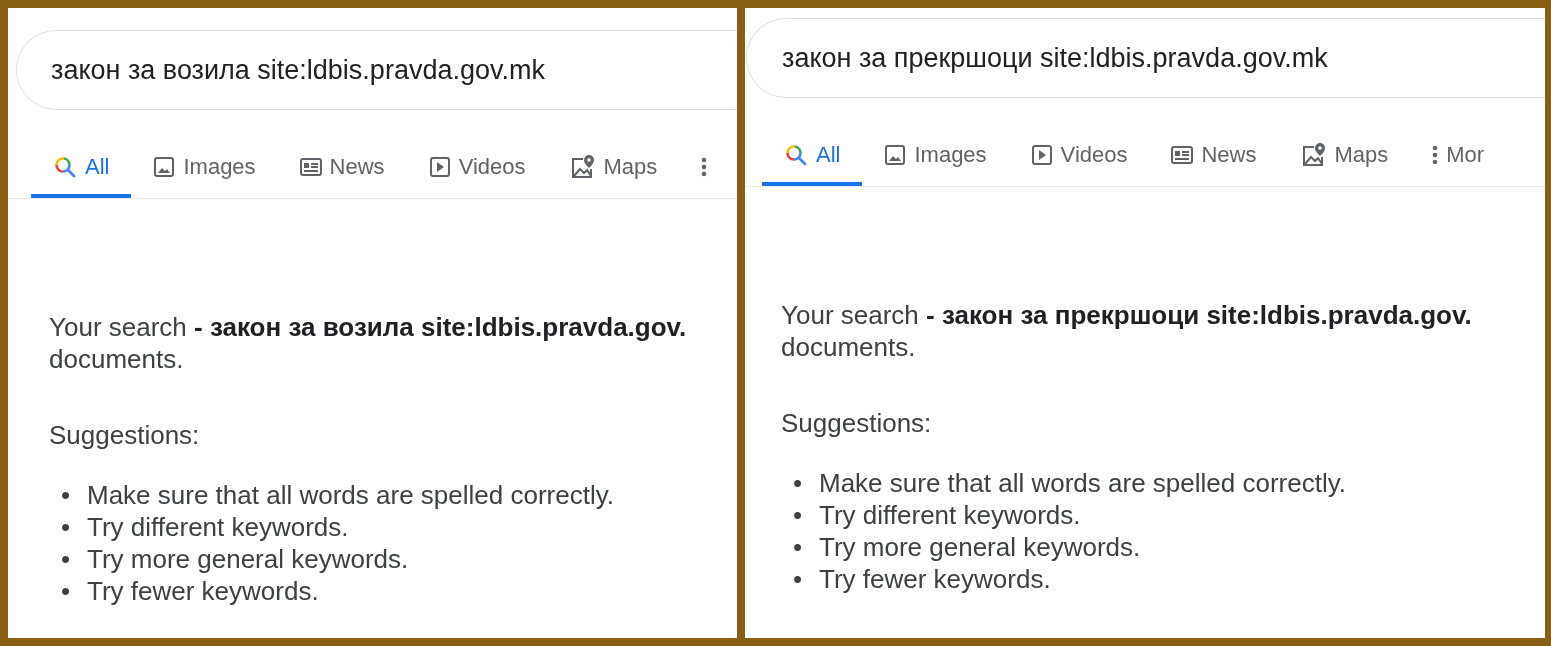 Image resolution: width=1551 pixels, height=646 pixels. I want to click on no-results-message: Your search - закон за прекршоци site:ldbis.pravda.gov. documents., so click(1127, 331).